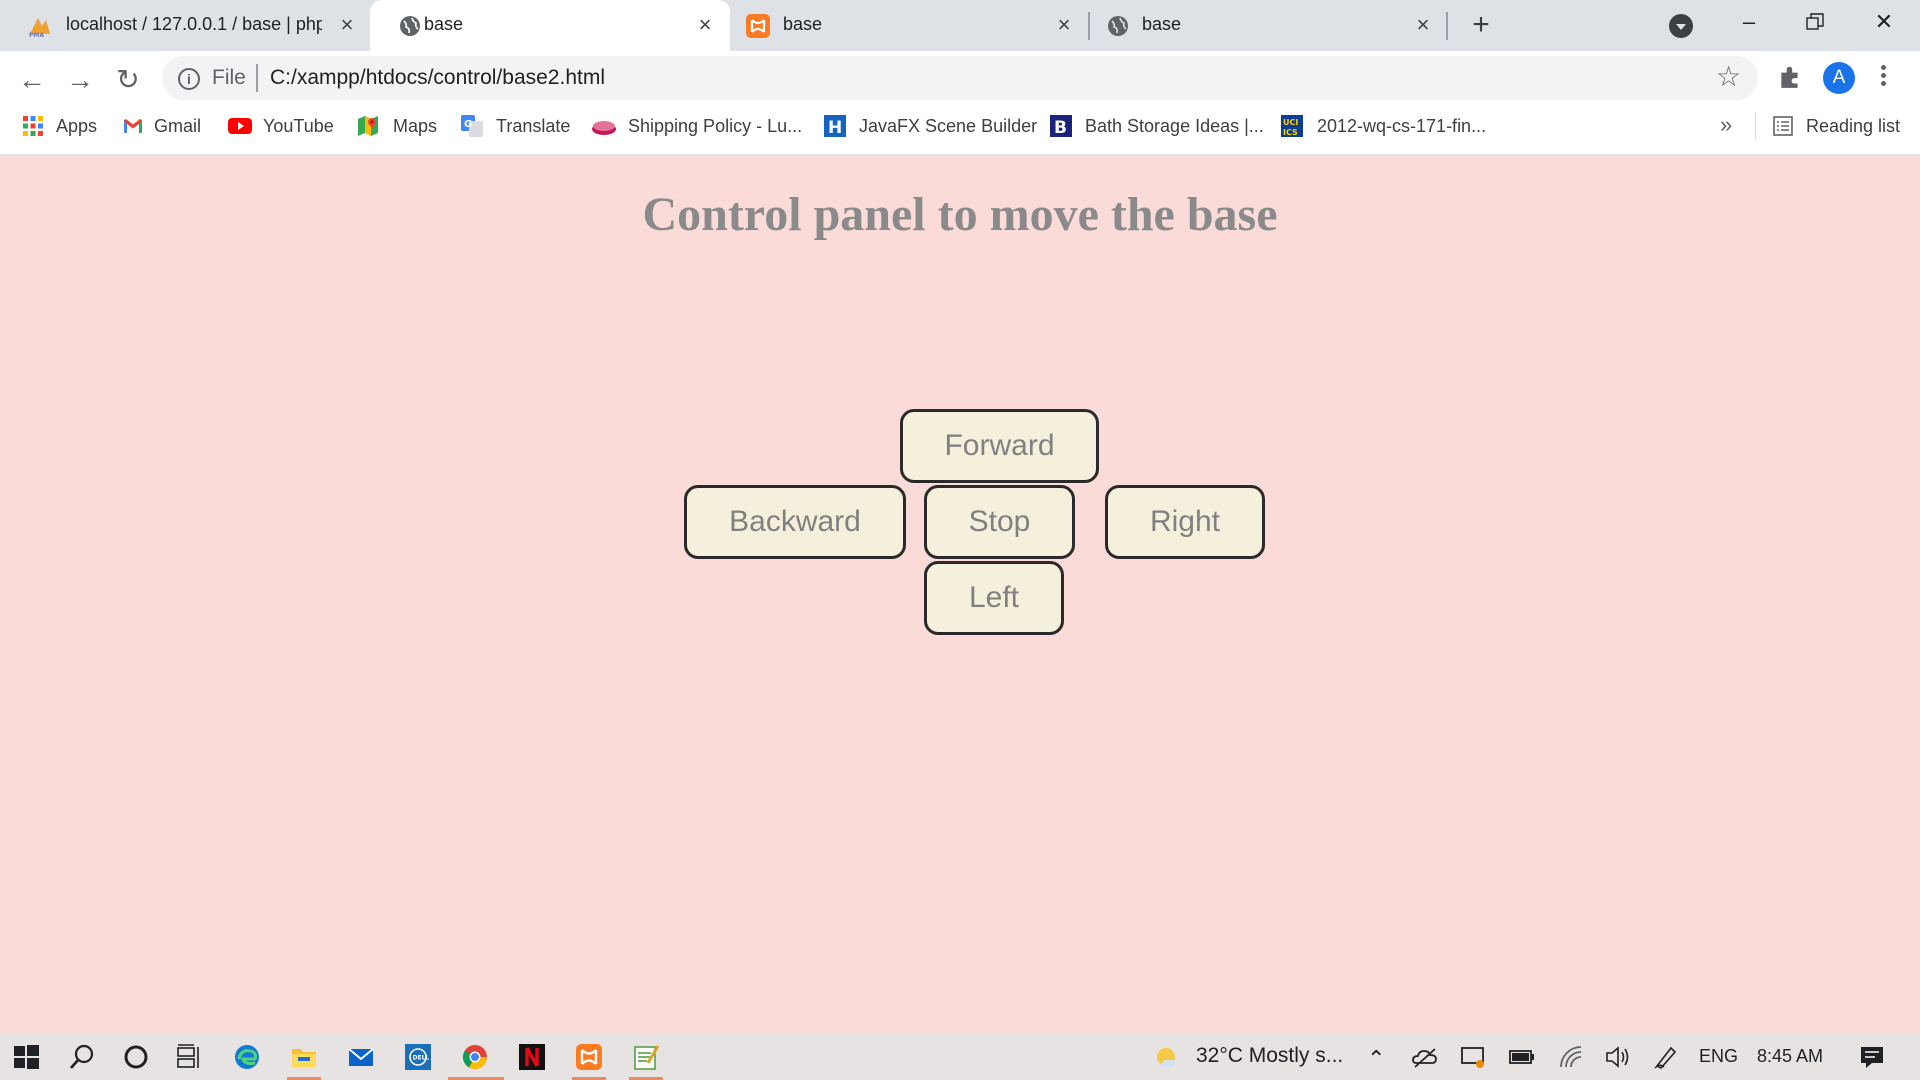  Describe the element at coordinates (361, 1057) in the screenshot. I see `mail-icon` at that location.